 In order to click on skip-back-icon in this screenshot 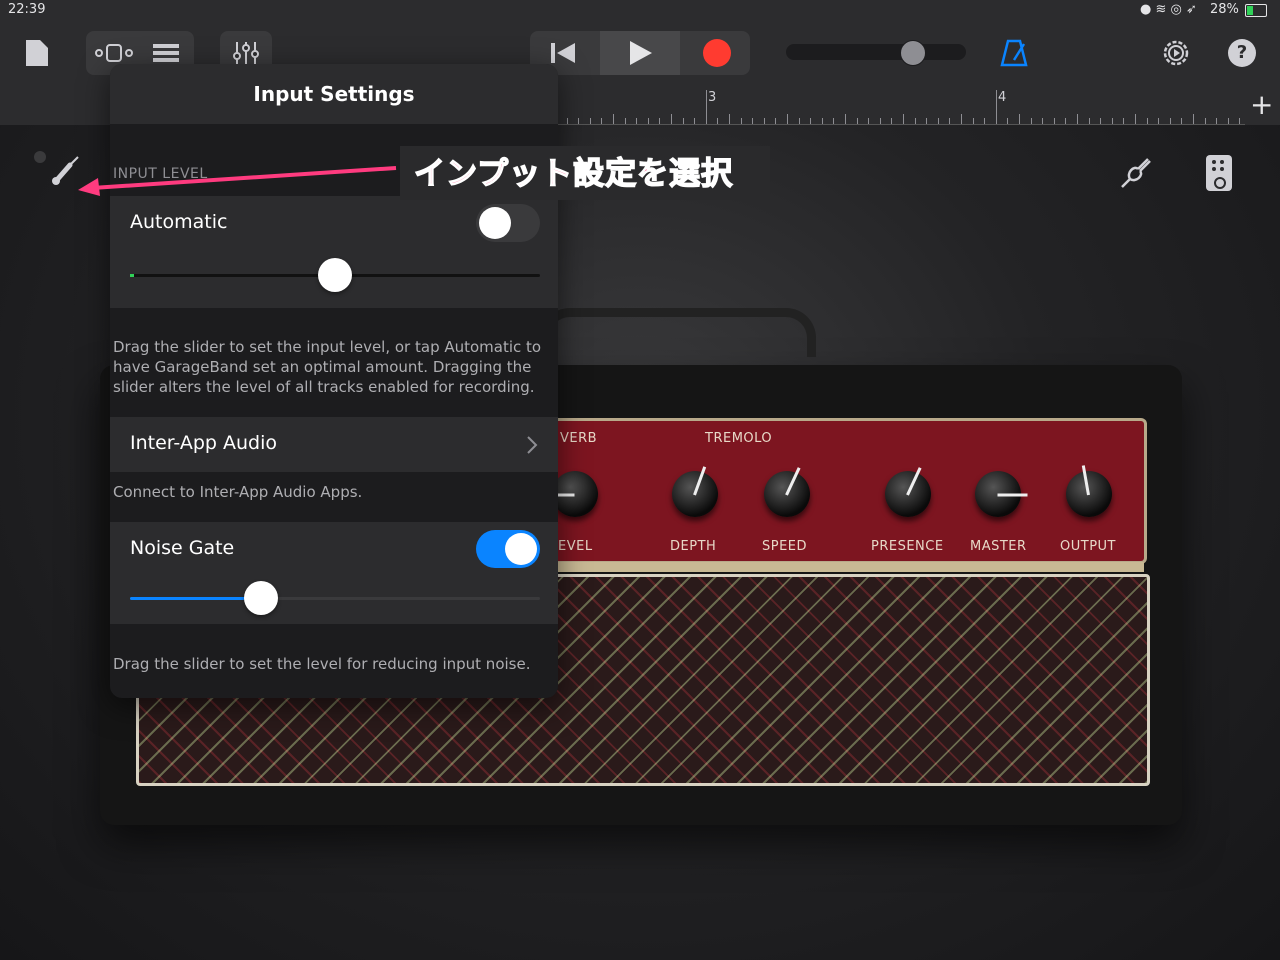, I will do `click(563, 53)`.